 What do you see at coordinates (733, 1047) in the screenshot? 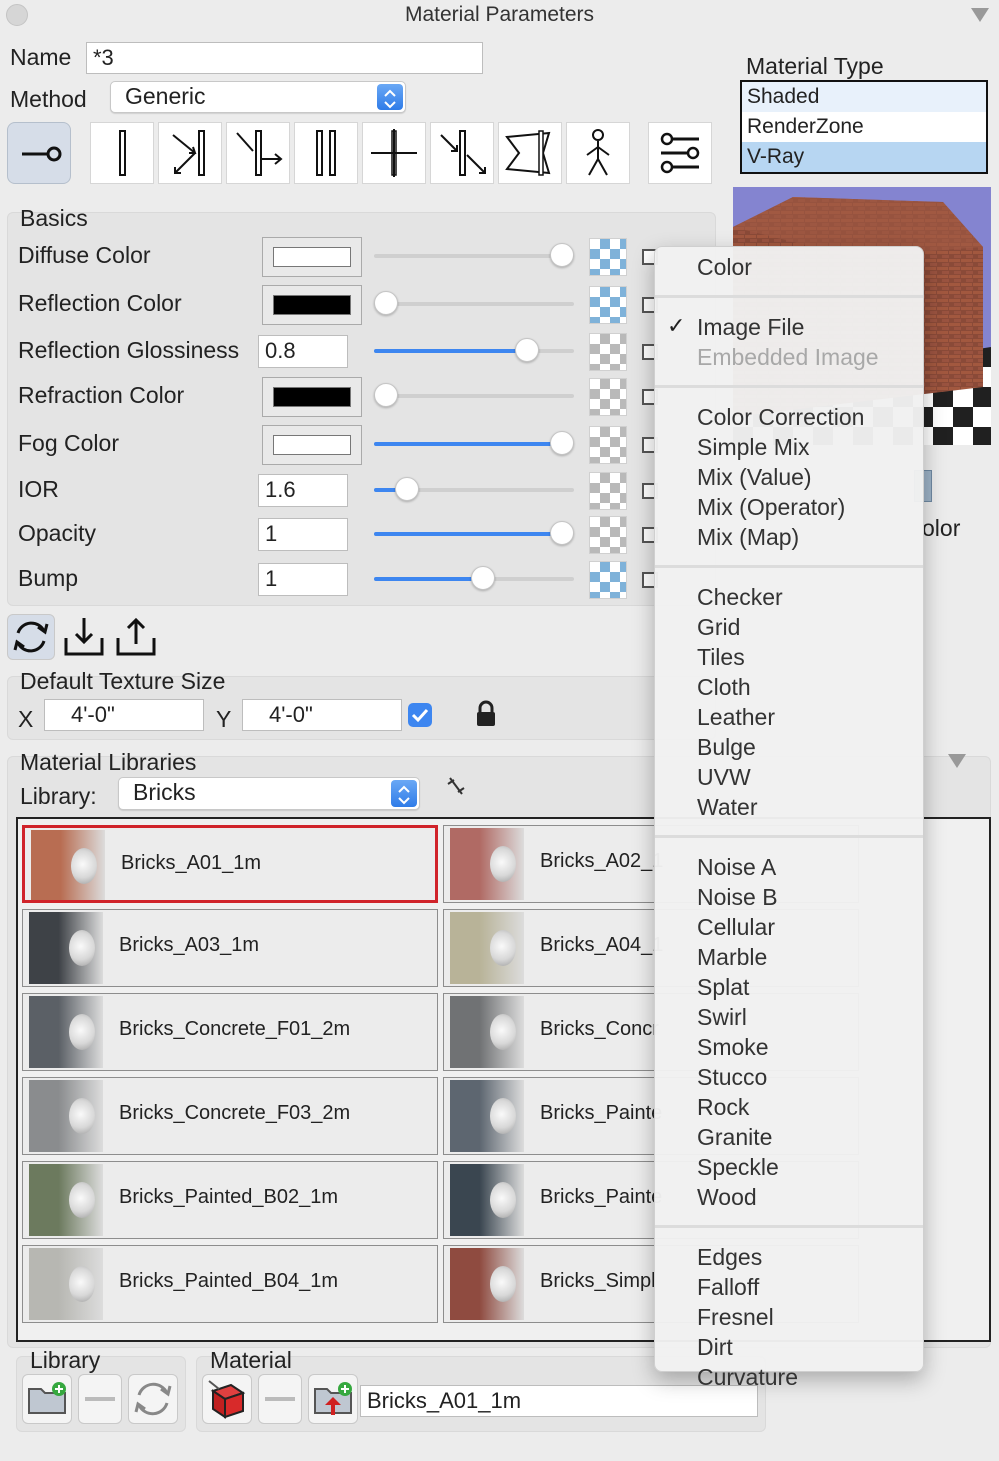
I see `menu-item-smoke: Smoke` at bounding box center [733, 1047].